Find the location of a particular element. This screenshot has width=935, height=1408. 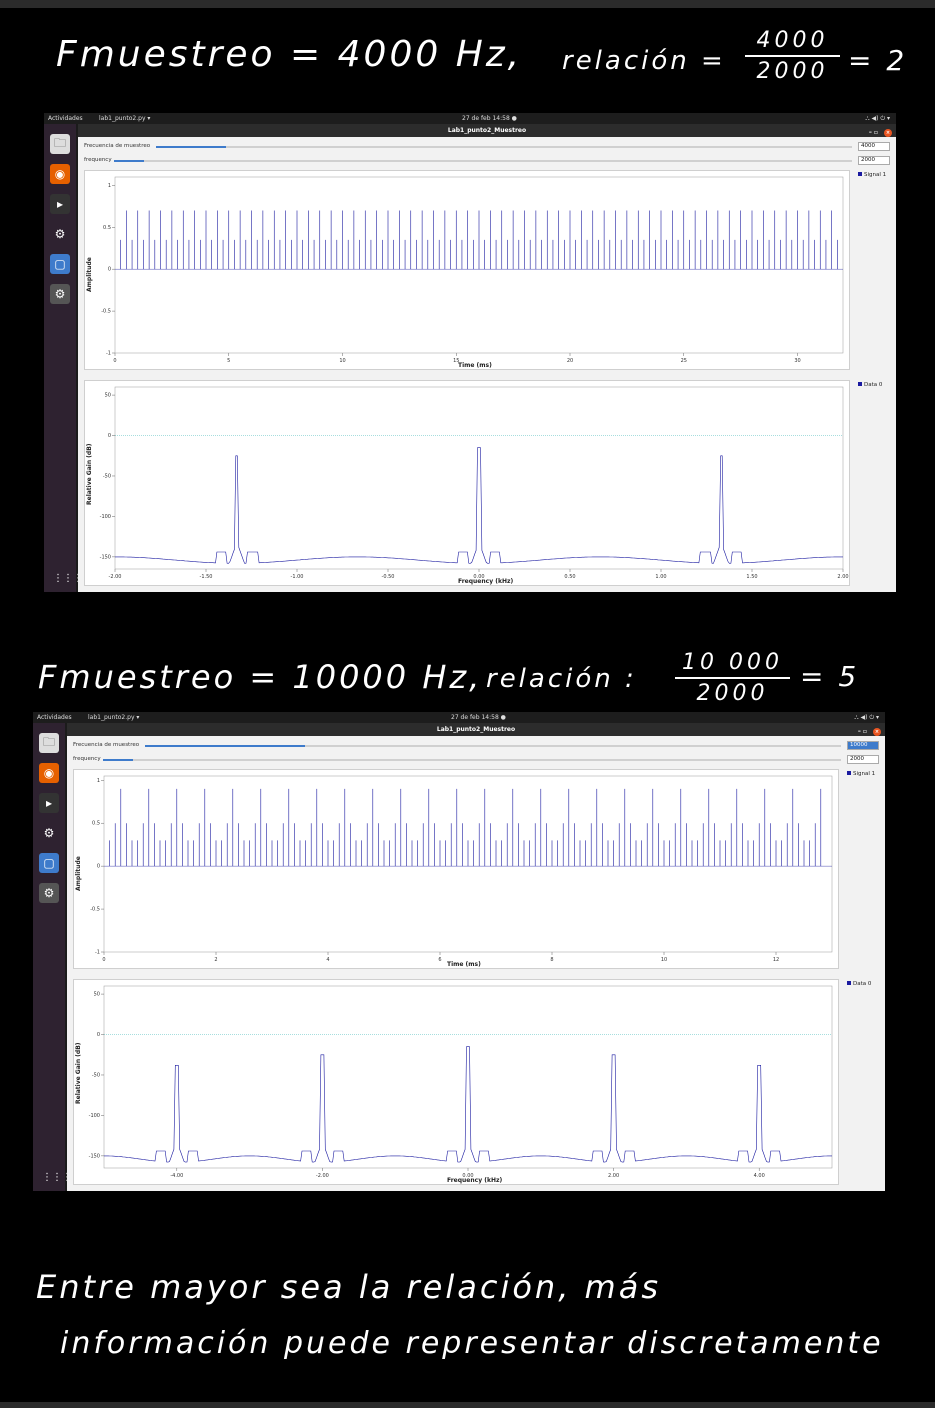

x-tick-label: -1.00 is located at coordinates (297, 577).